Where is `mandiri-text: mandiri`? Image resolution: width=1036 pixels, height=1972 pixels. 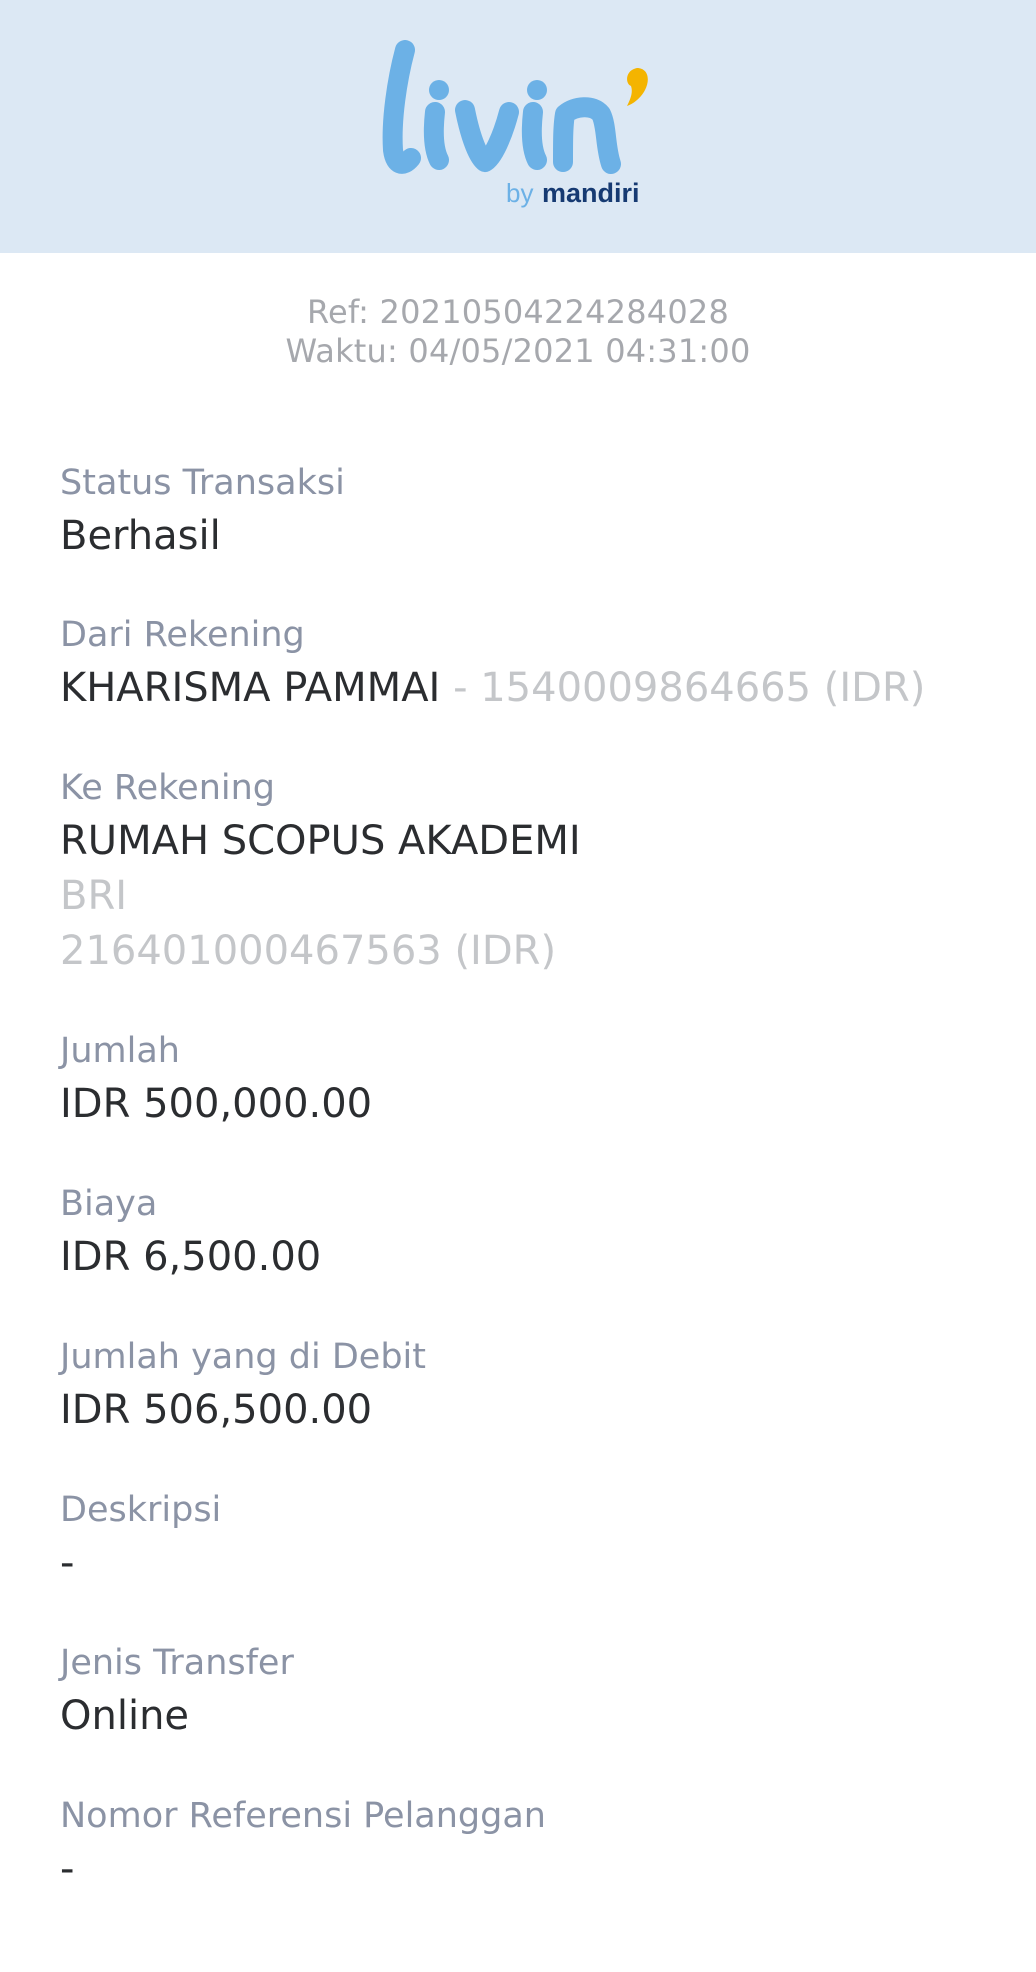 mandiri-text: mandiri is located at coordinates (591, 193).